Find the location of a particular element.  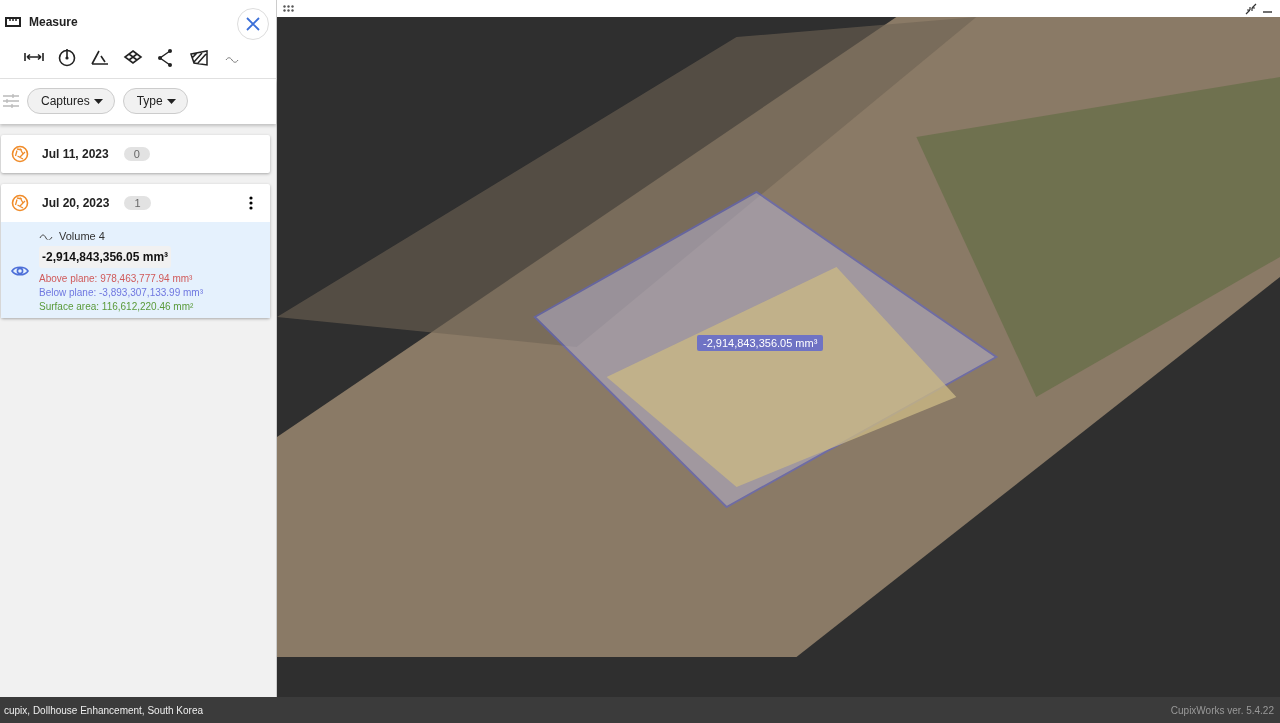

panel-title: Measure is located at coordinates (54, 22).